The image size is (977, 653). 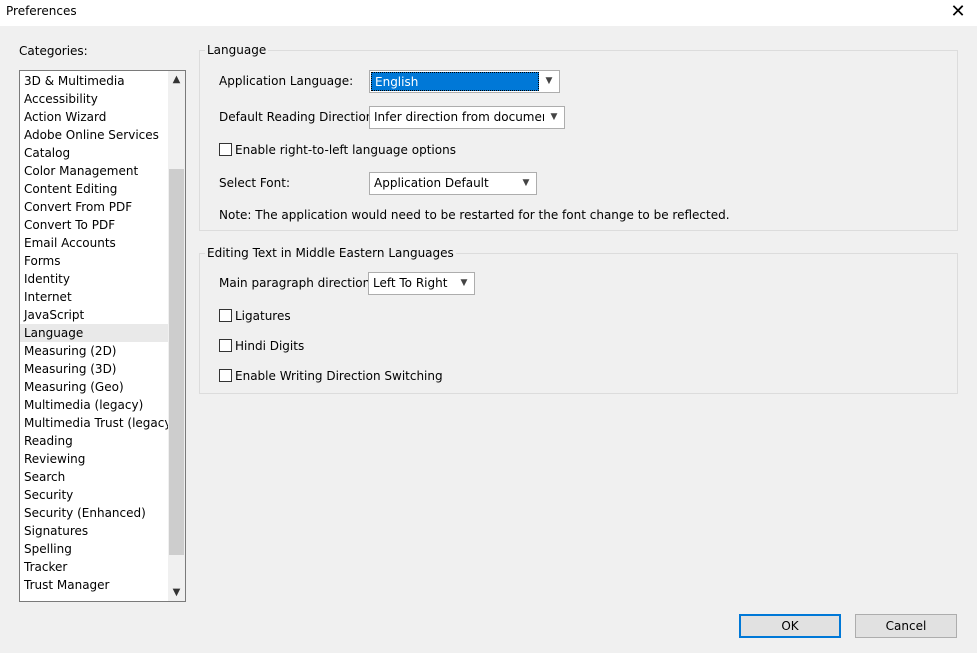 I want to click on category-item: Content Editing, so click(x=94, y=189).